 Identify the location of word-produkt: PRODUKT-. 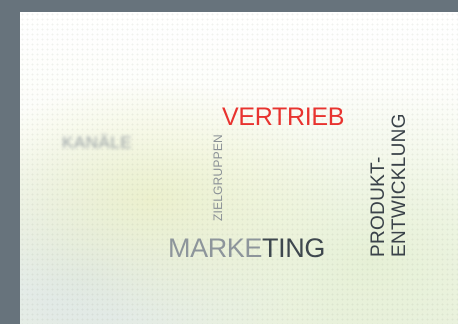
(378, 206).